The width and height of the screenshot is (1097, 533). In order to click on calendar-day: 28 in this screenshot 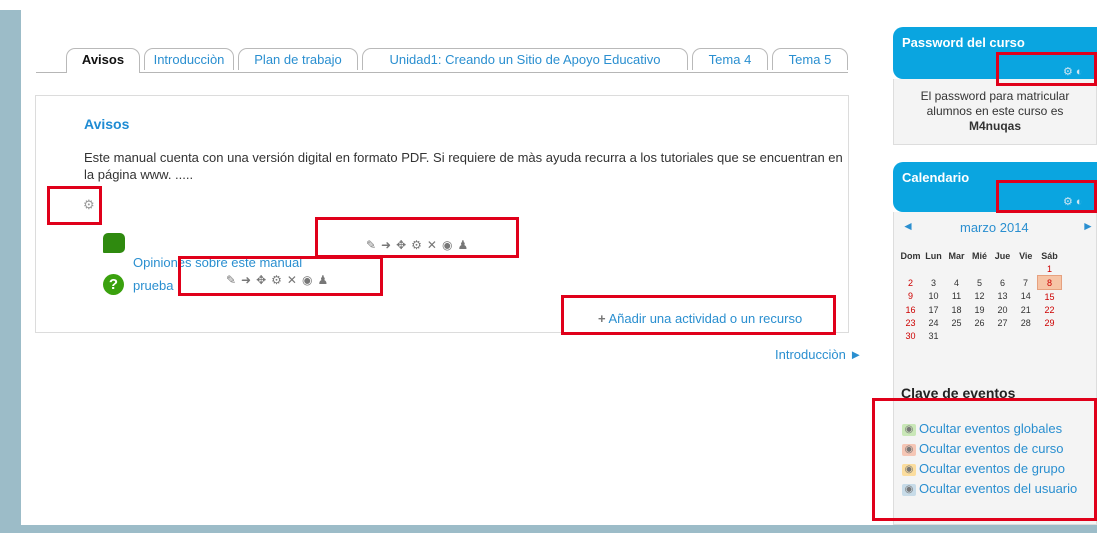, I will do `click(1026, 322)`.